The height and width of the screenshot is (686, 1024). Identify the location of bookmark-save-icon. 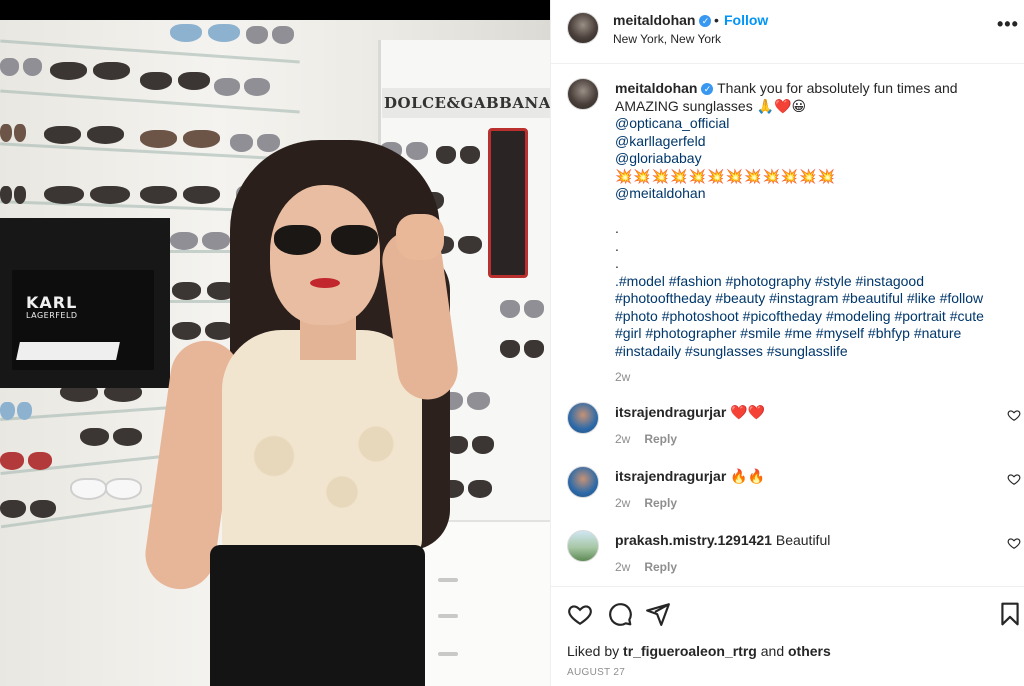
(1010, 614).